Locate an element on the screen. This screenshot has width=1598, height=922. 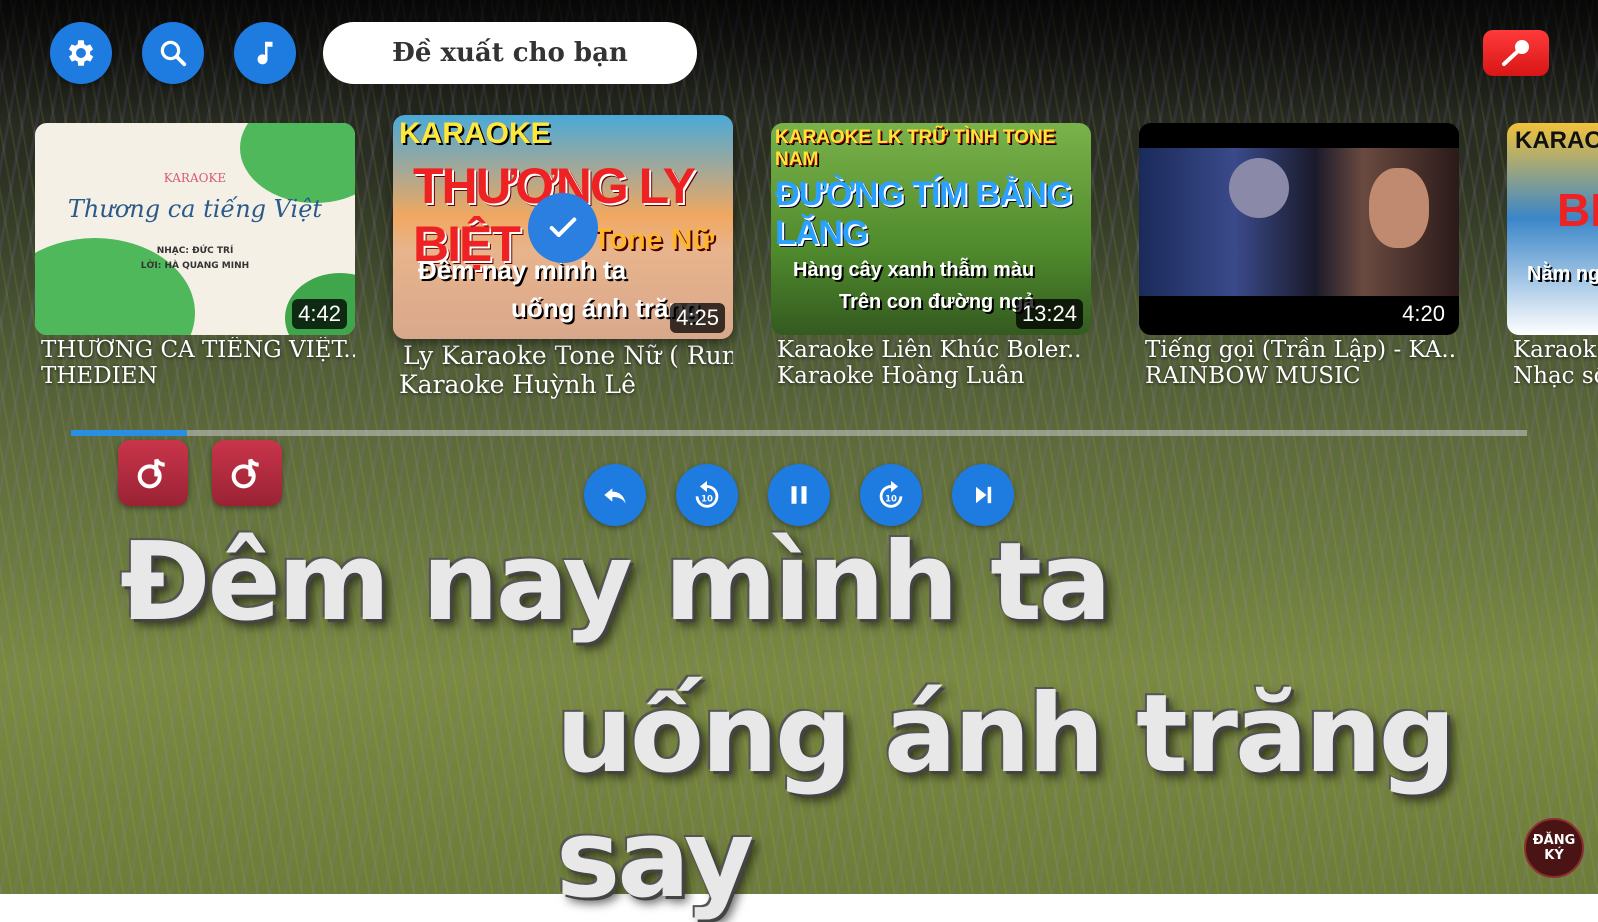
rewind-10-icon: 10 is located at coordinates (707, 494).